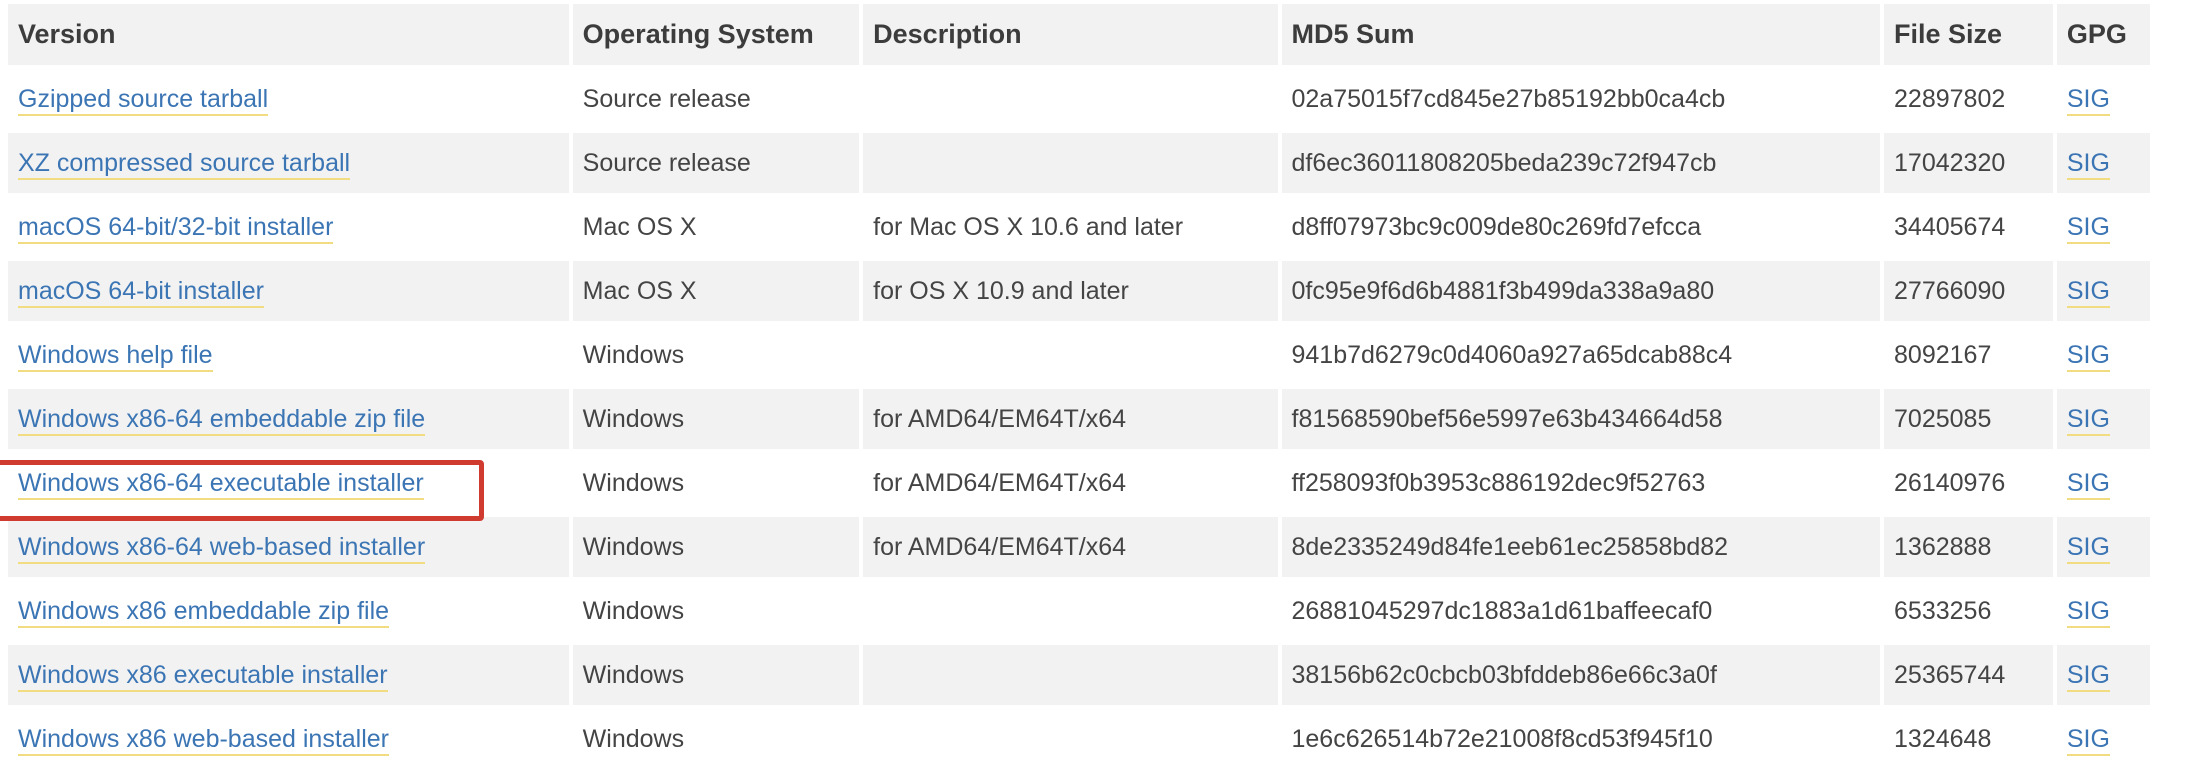 The height and width of the screenshot is (784, 2202). I want to click on version-cell: macOS 64-bit/32-bit installer, so click(288, 227).